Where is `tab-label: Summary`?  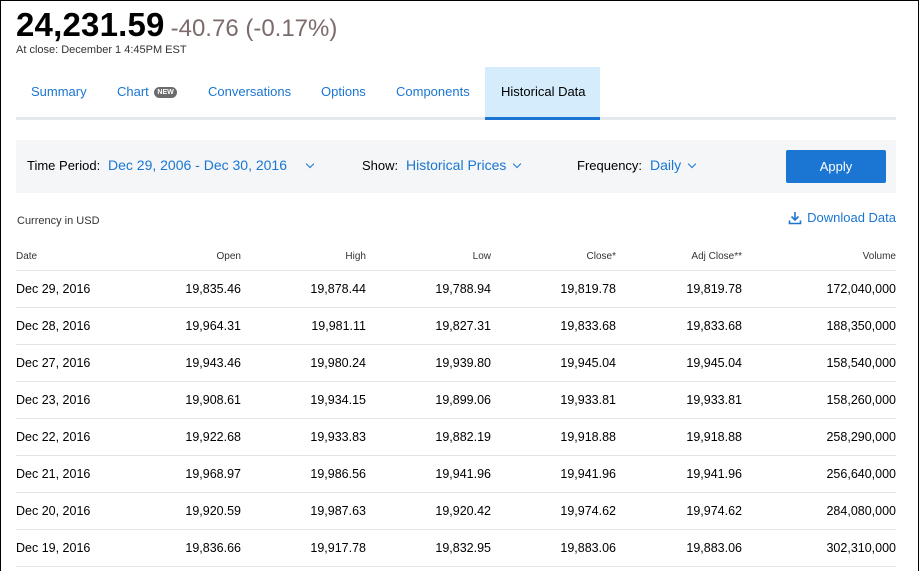
tab-label: Summary is located at coordinates (59, 91).